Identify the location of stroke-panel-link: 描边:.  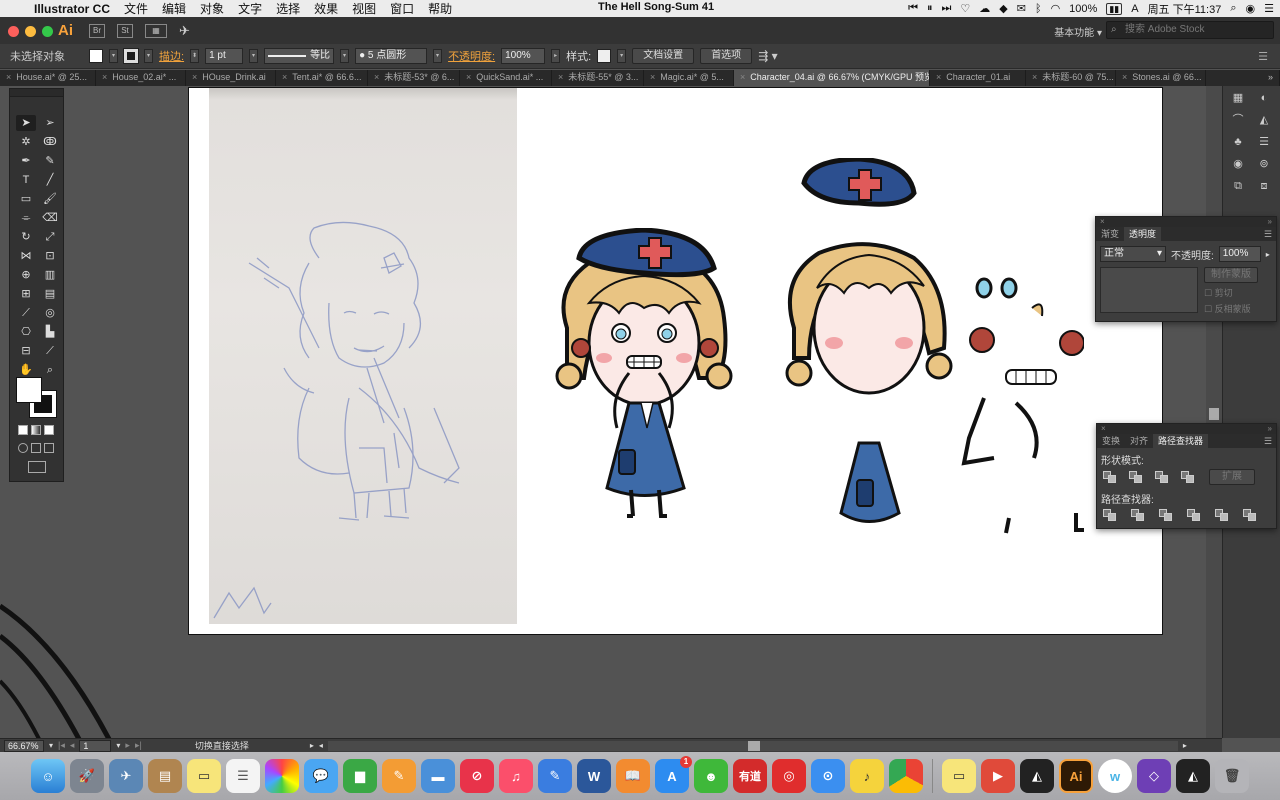
(171, 56).